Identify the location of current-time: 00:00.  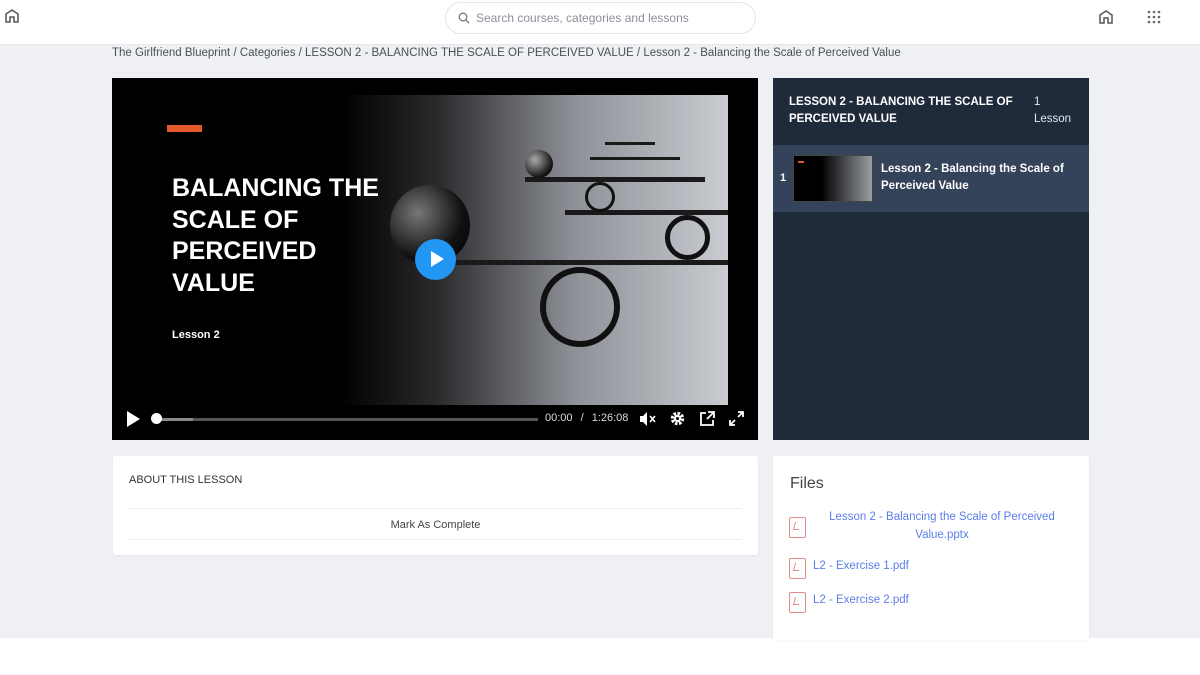
(559, 418).